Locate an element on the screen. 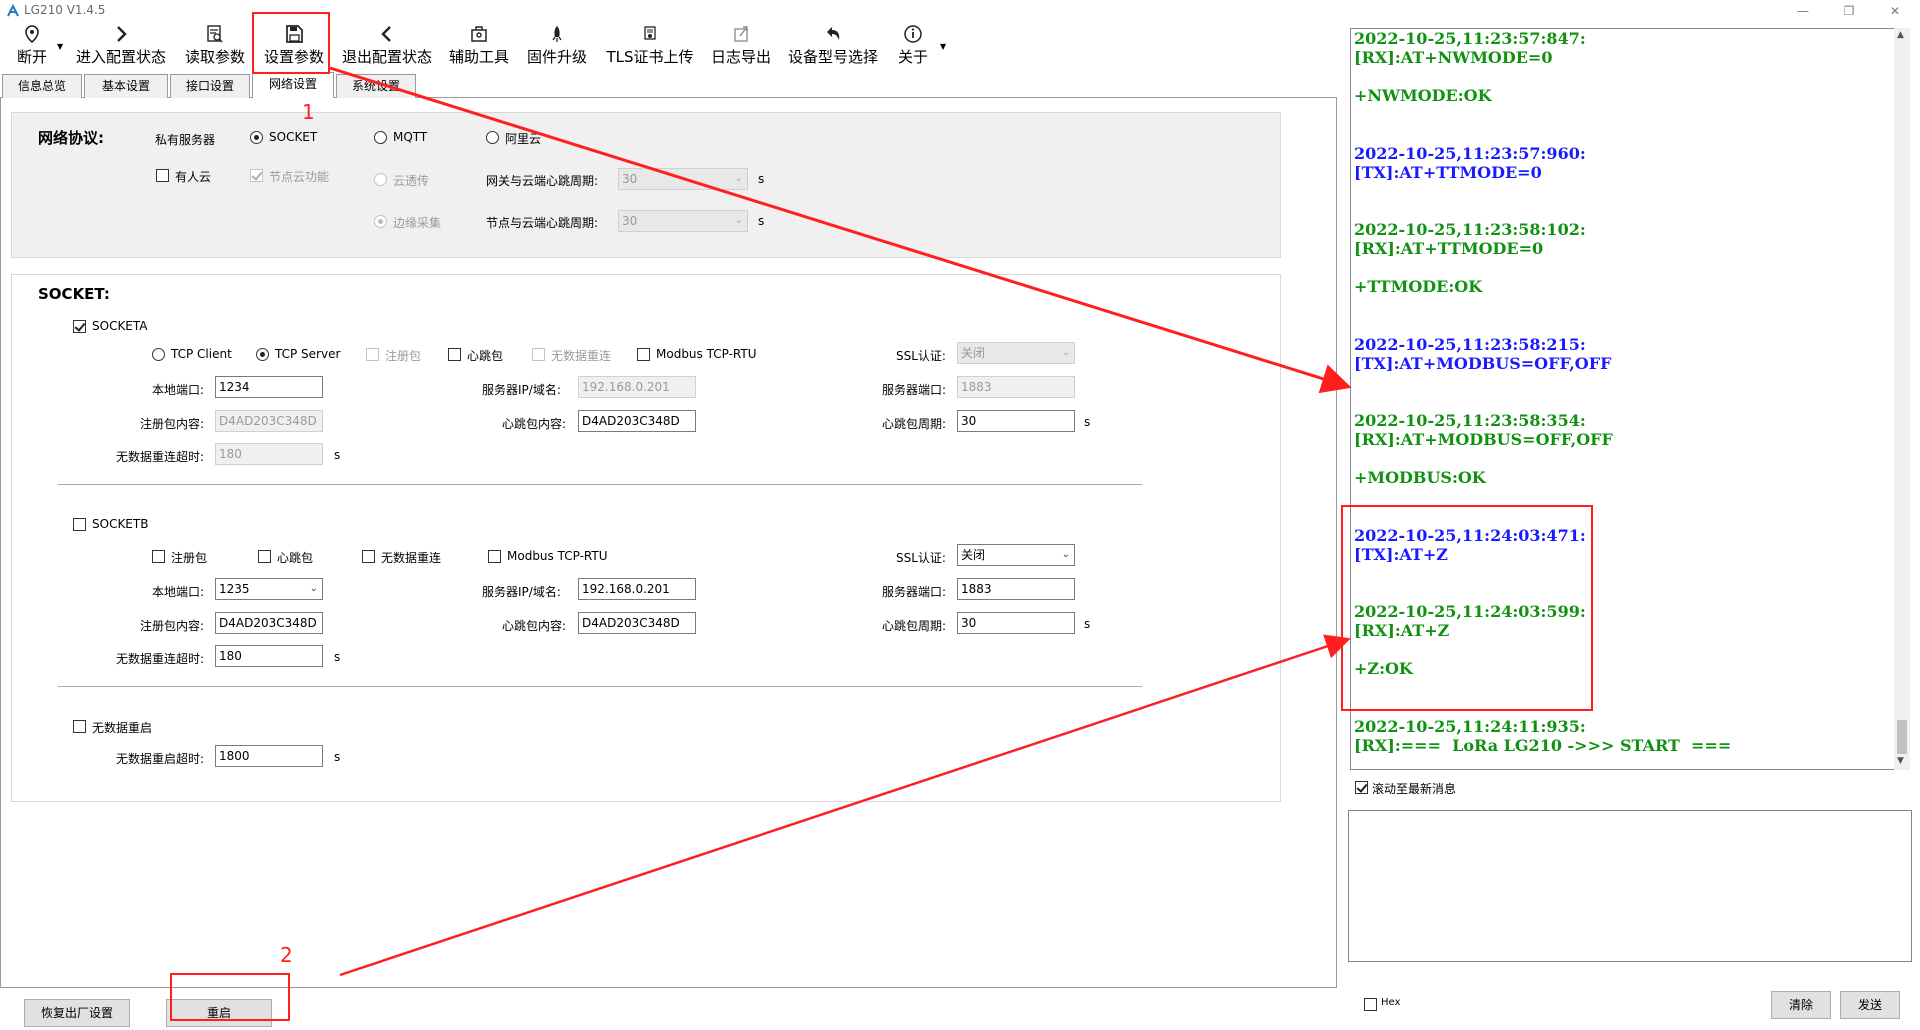 The height and width of the screenshot is (1030, 1920). tab-network-settings: 网络设置 is located at coordinates (293, 85).